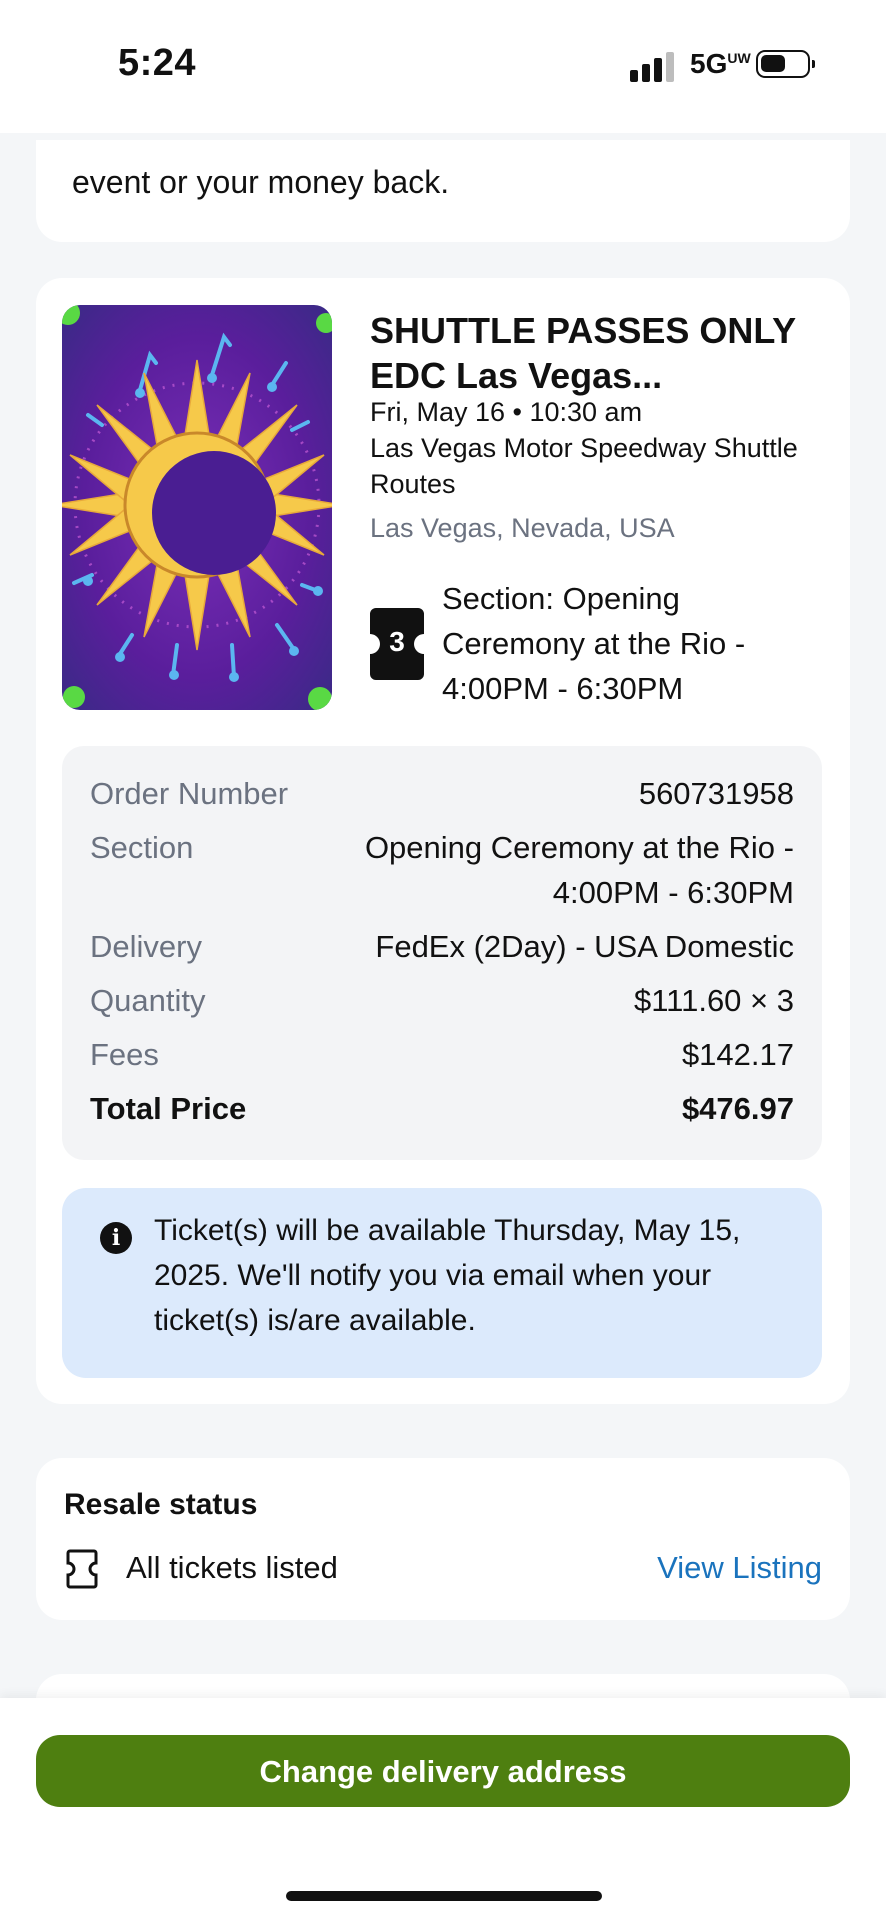 The width and height of the screenshot is (886, 1920). Describe the element at coordinates (148, 1000) in the screenshot. I see `quantity-label: Quantity` at that location.